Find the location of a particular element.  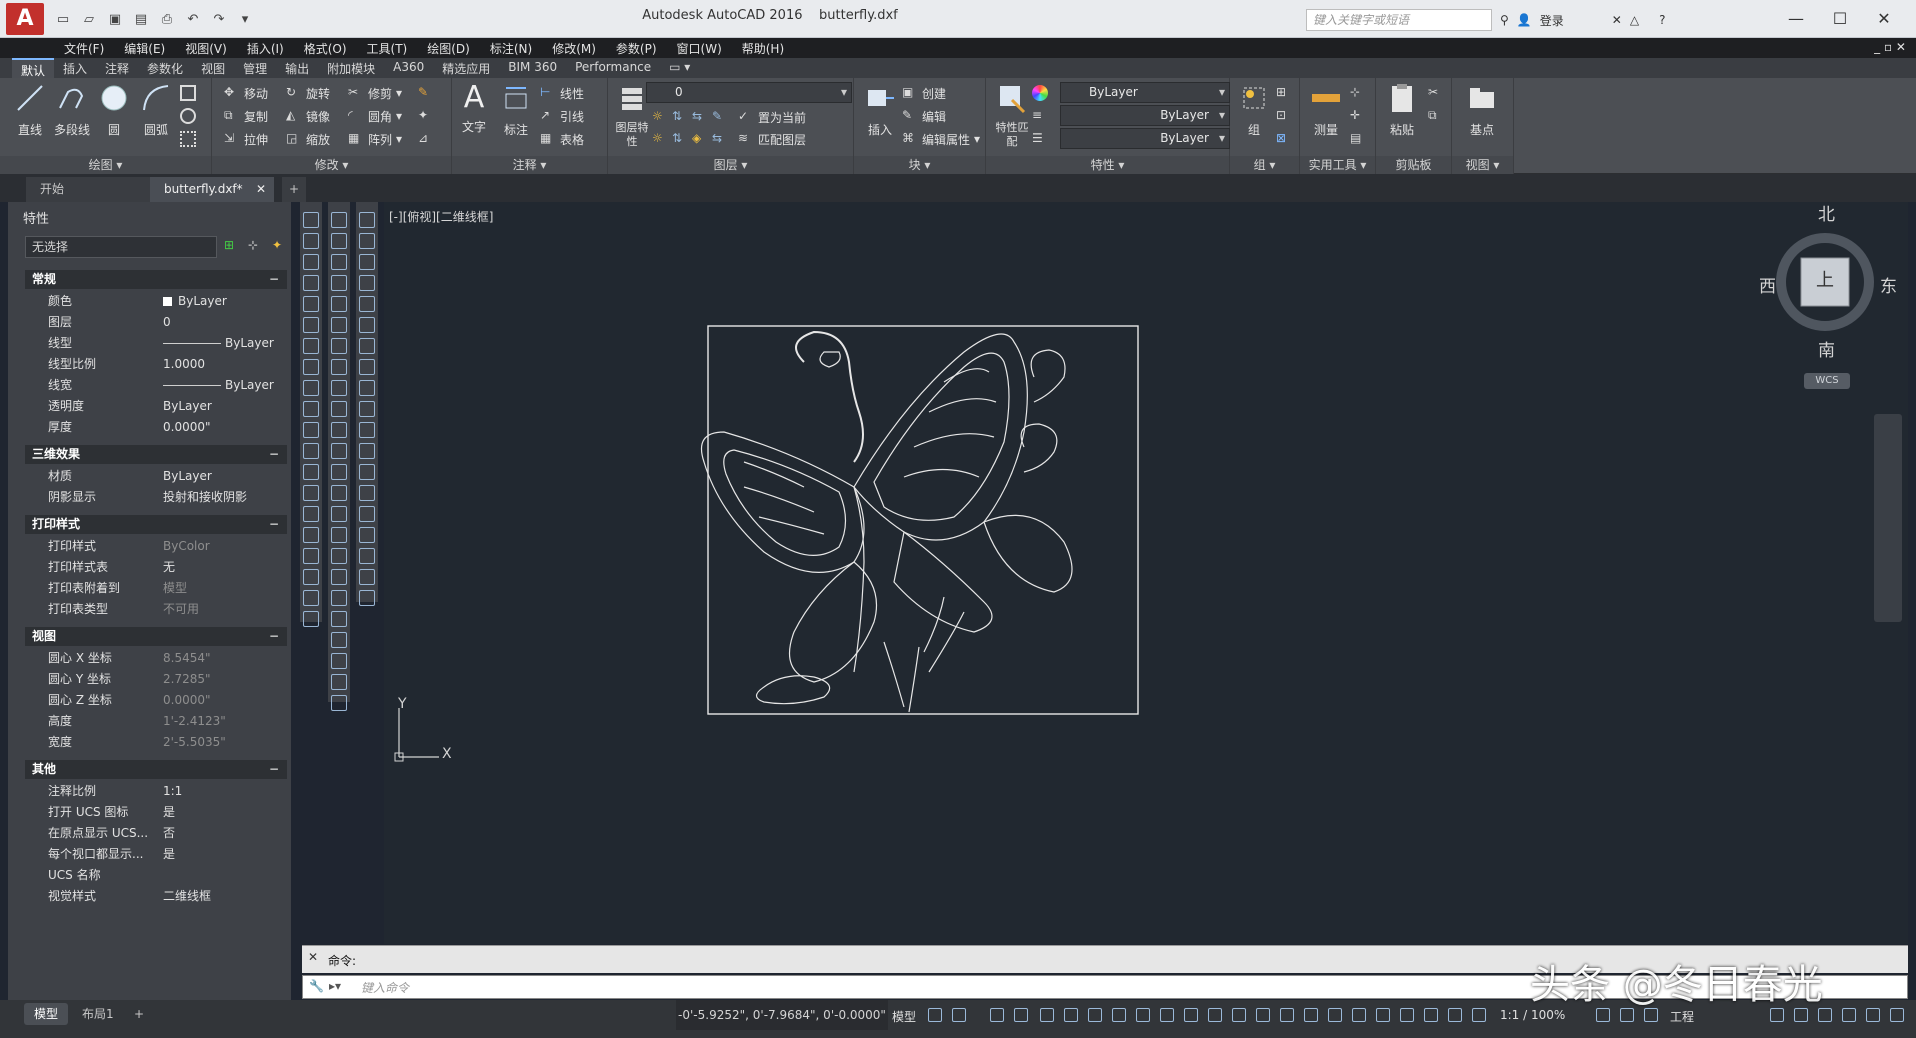

copy-button: ⧉ 复制 is located at coordinates (246, 116).